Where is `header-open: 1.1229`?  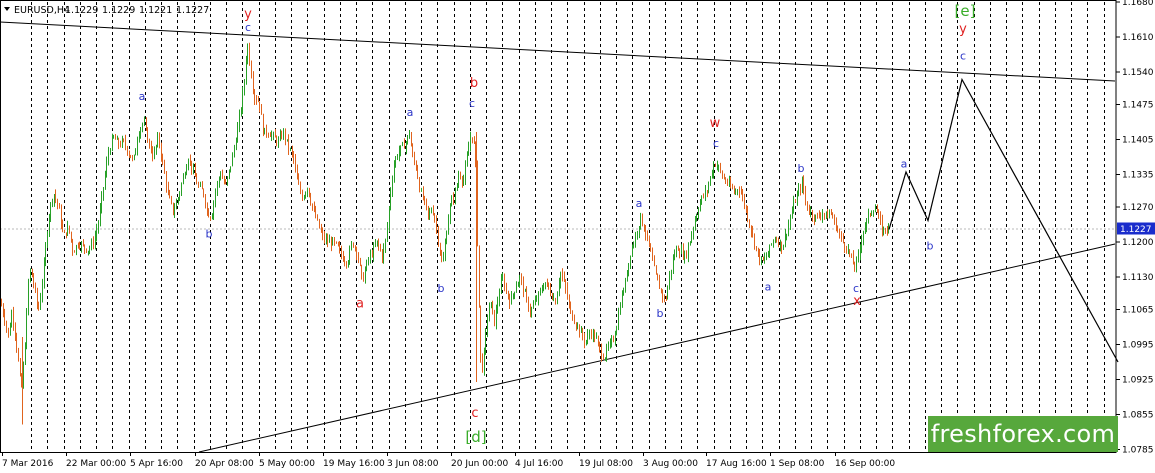
header-open: 1.1229 is located at coordinates (81, 10).